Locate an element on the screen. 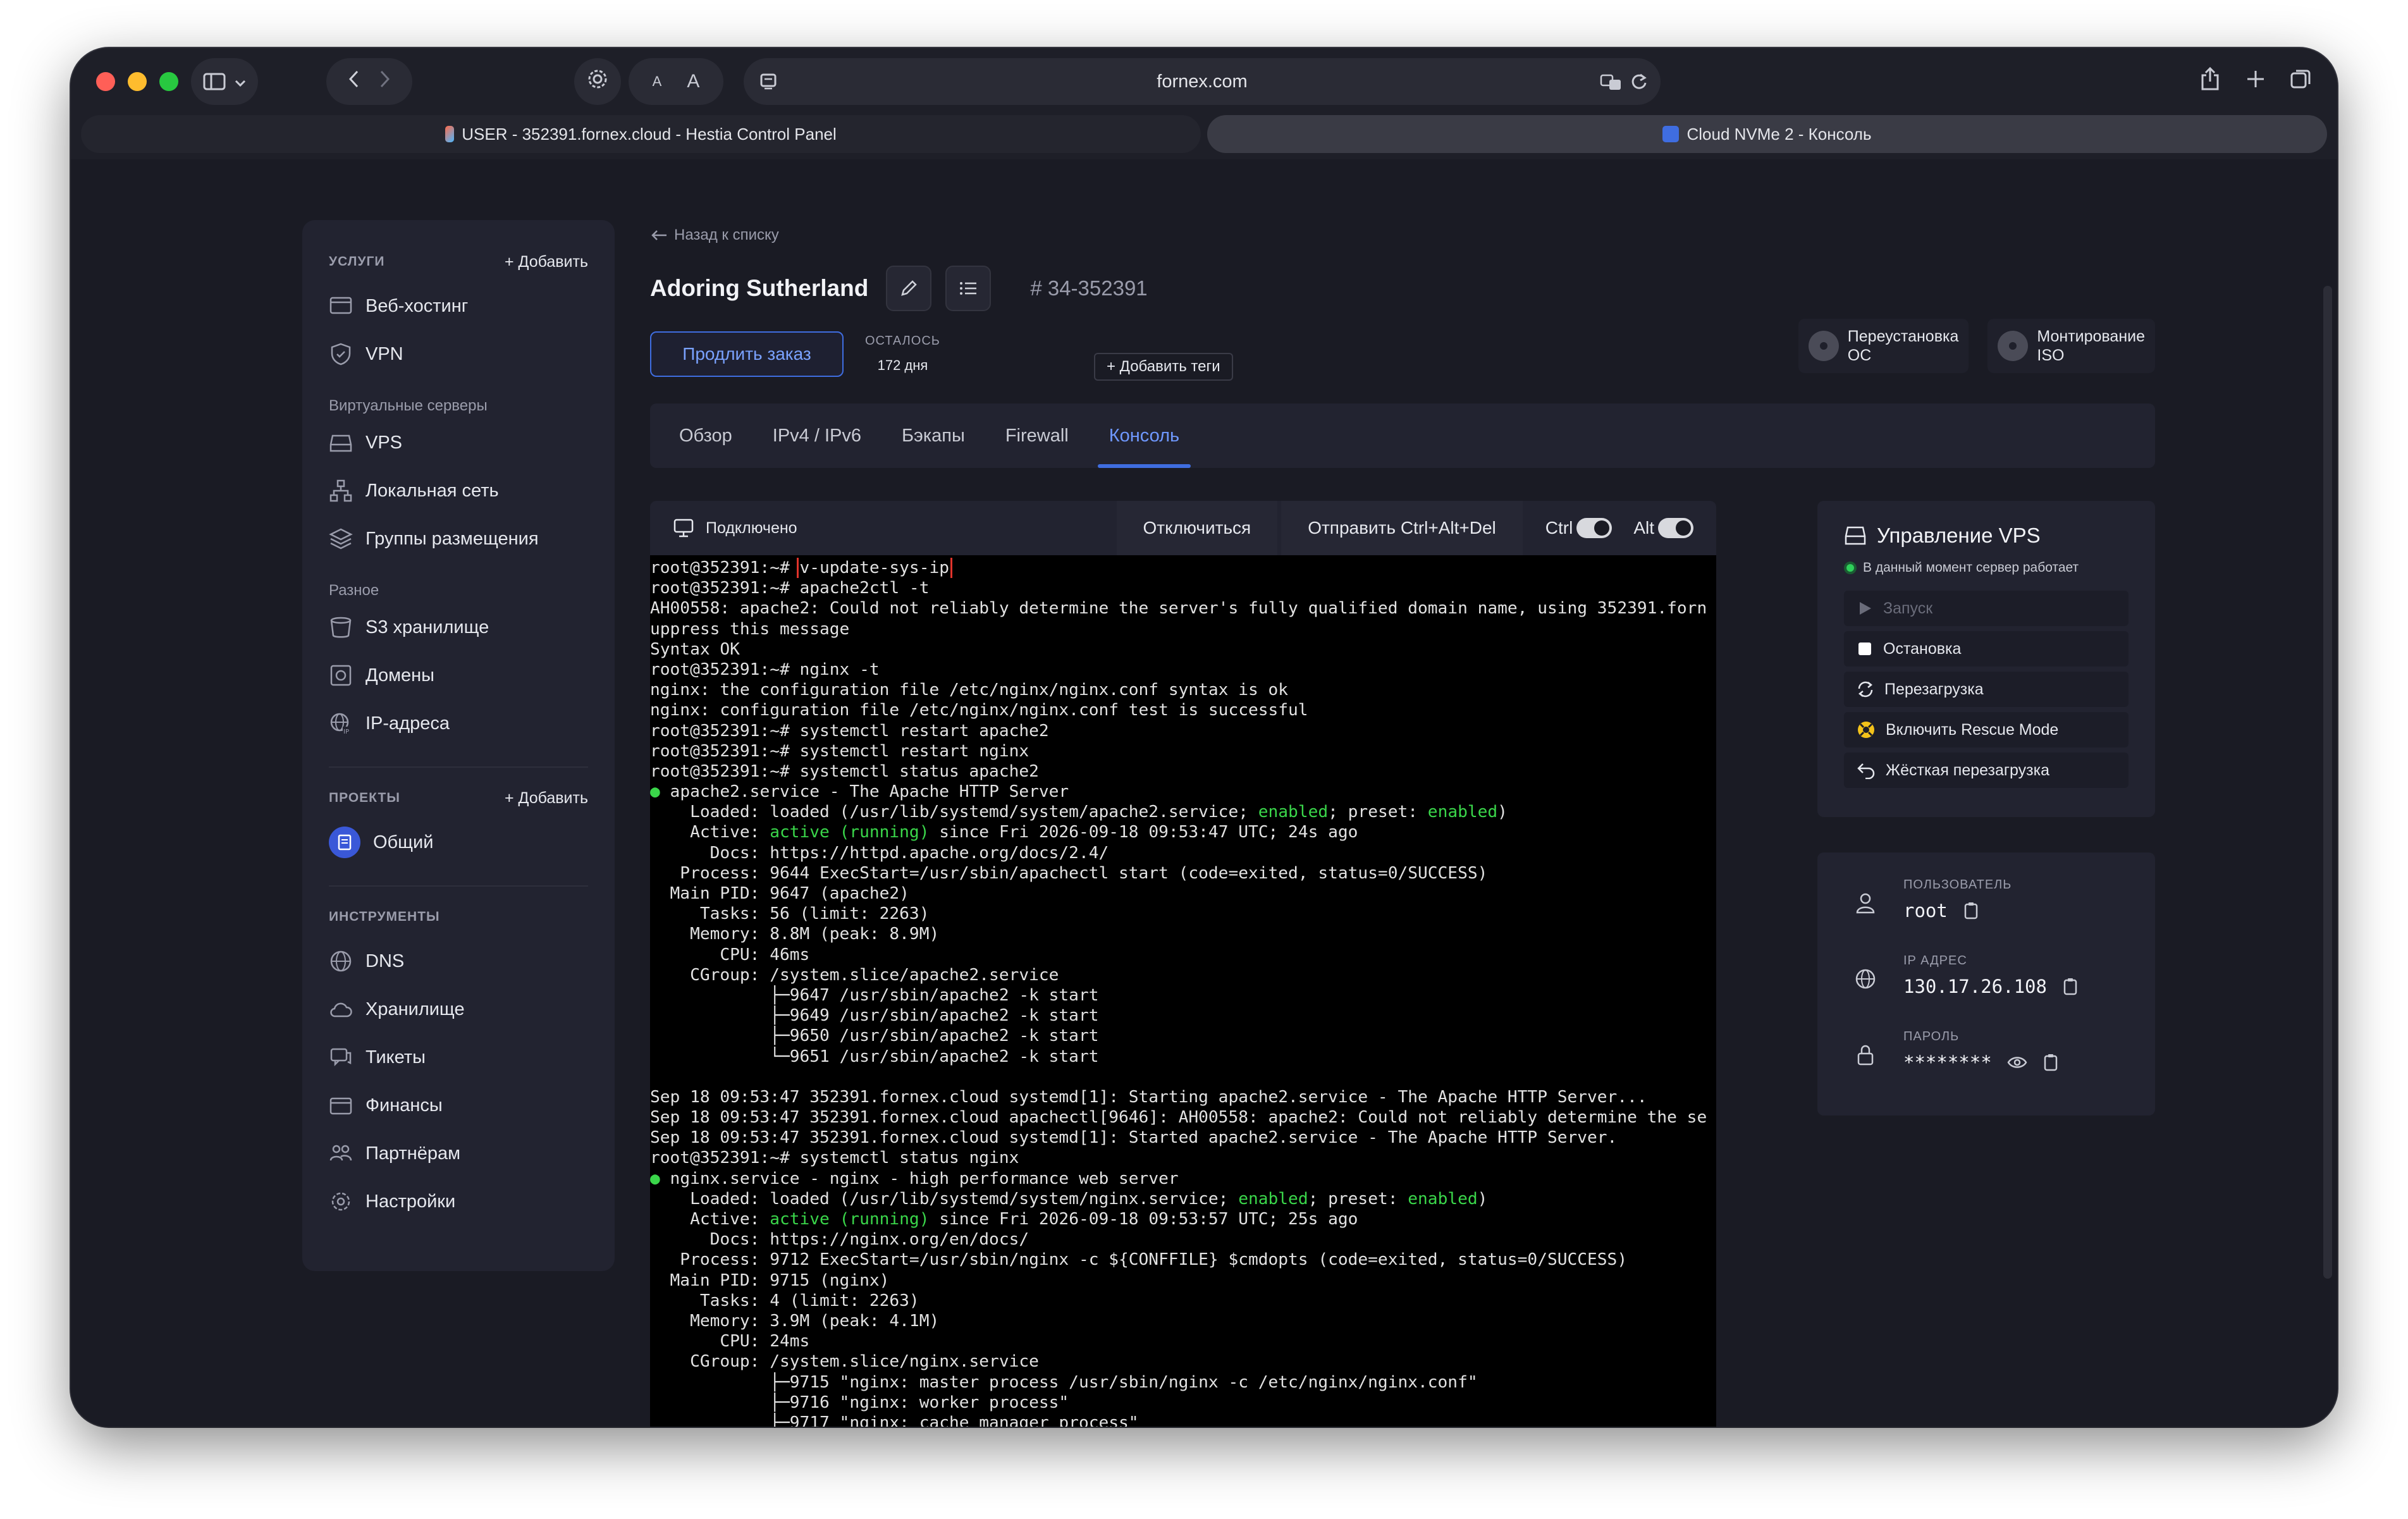  share-button is located at coordinates (2210, 82).